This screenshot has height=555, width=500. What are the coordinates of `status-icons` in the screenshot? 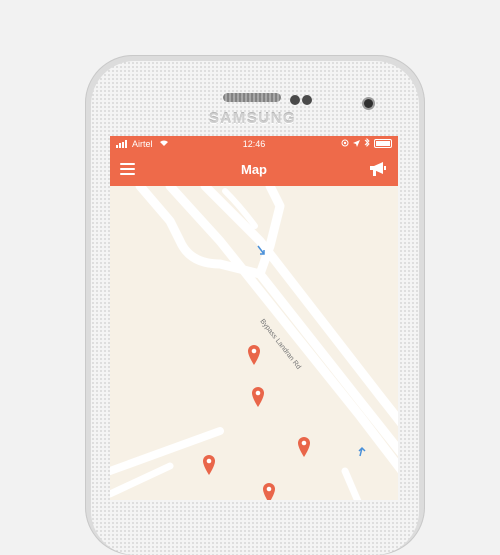 It's located at (366, 143).